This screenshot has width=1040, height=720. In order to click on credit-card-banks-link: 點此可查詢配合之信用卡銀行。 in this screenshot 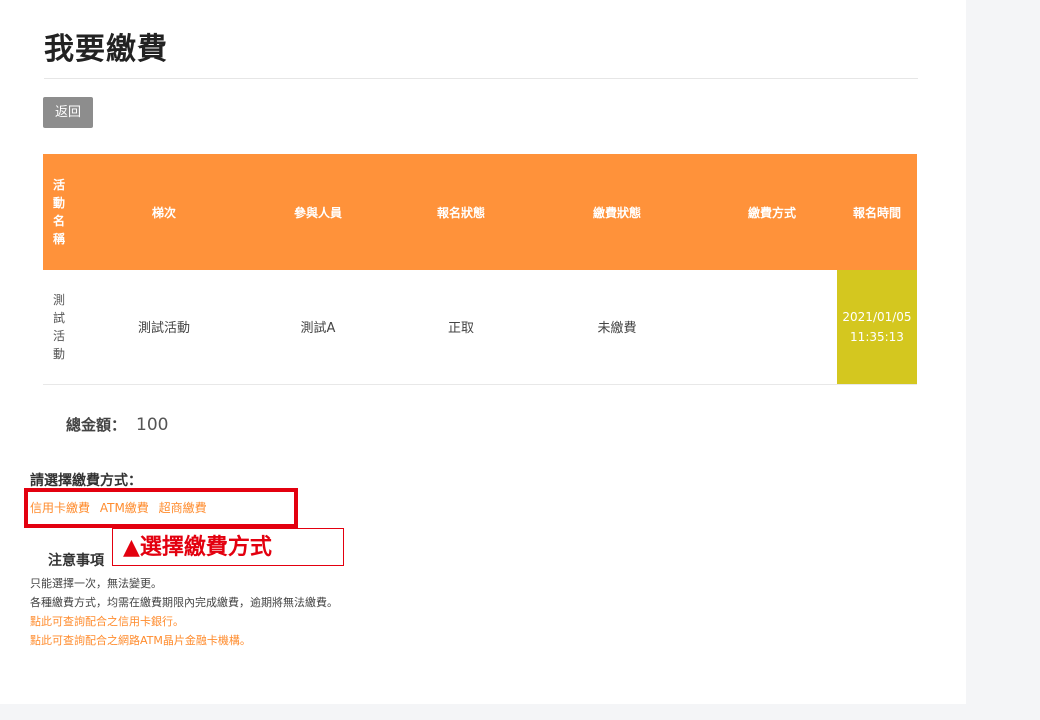, I will do `click(184, 621)`.